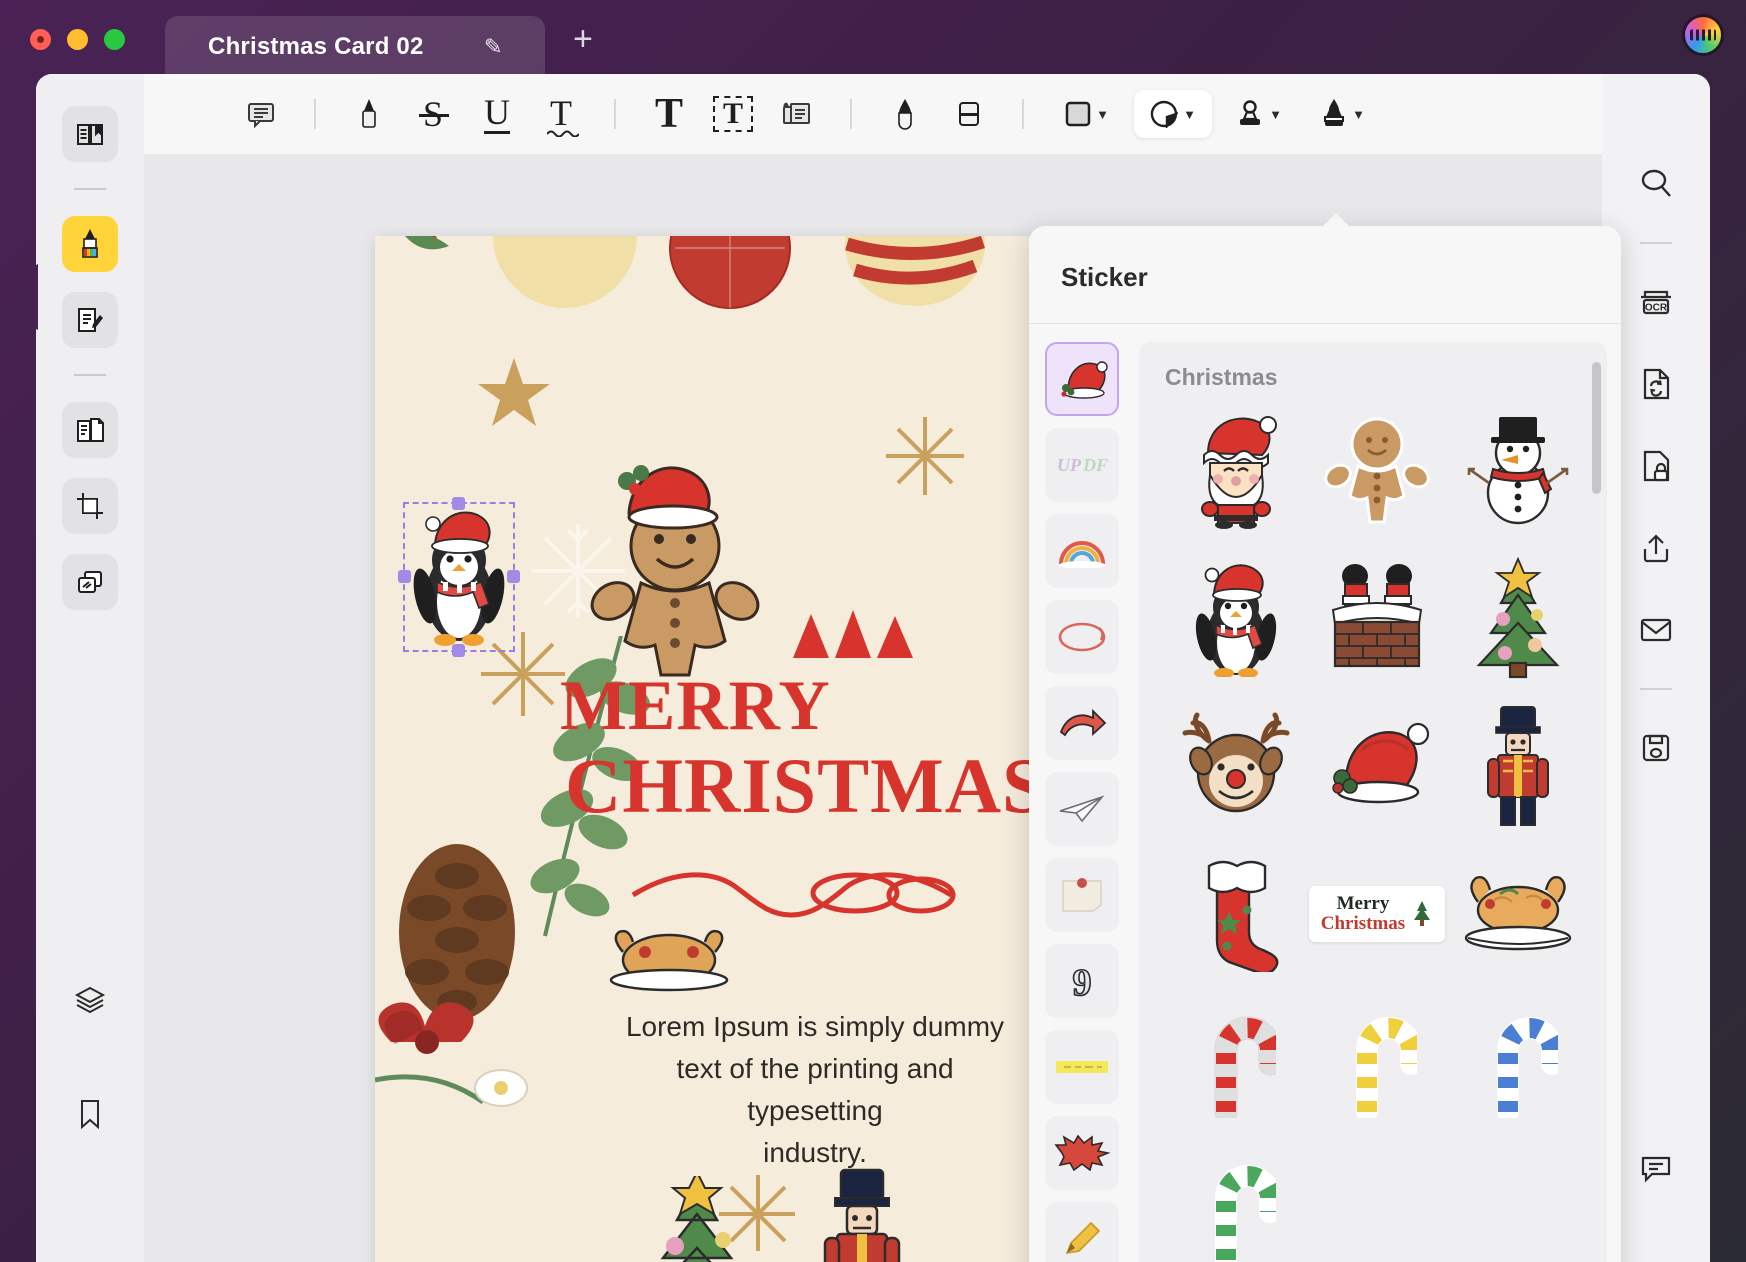 The image size is (1746, 1262). I want to click on category-pencil, so click(1082, 1232).